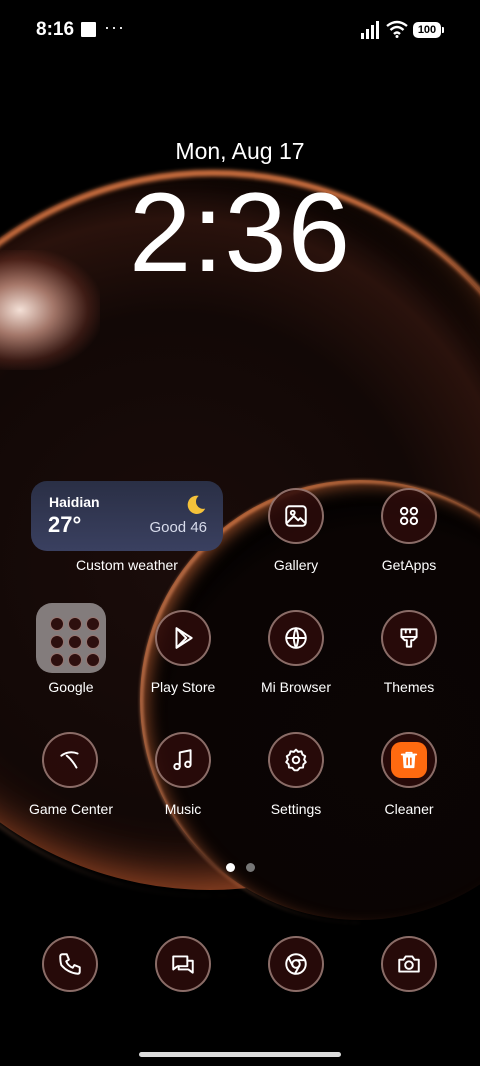 The image size is (480, 1066). I want to click on dock-phone, so click(70, 964).